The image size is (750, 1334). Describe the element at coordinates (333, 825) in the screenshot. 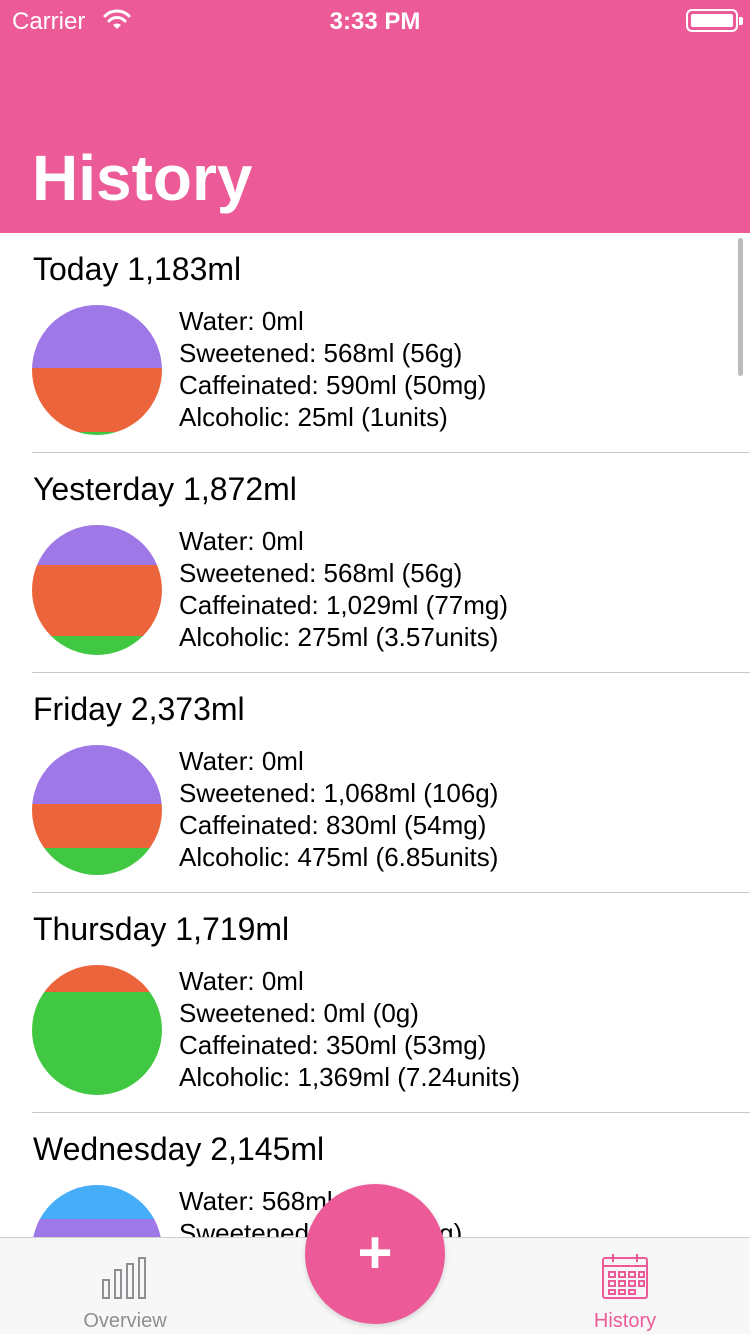

I see `caffeinated-amount: Caffeinated: 830ml (54mg)` at that location.